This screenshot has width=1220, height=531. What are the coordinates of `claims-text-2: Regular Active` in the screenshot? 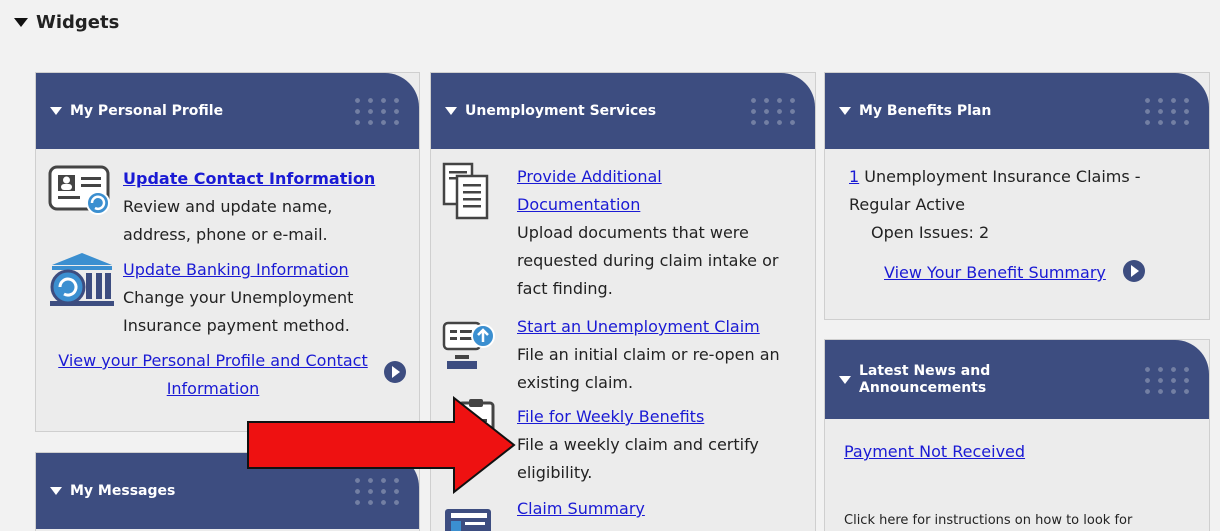 It's located at (907, 204).